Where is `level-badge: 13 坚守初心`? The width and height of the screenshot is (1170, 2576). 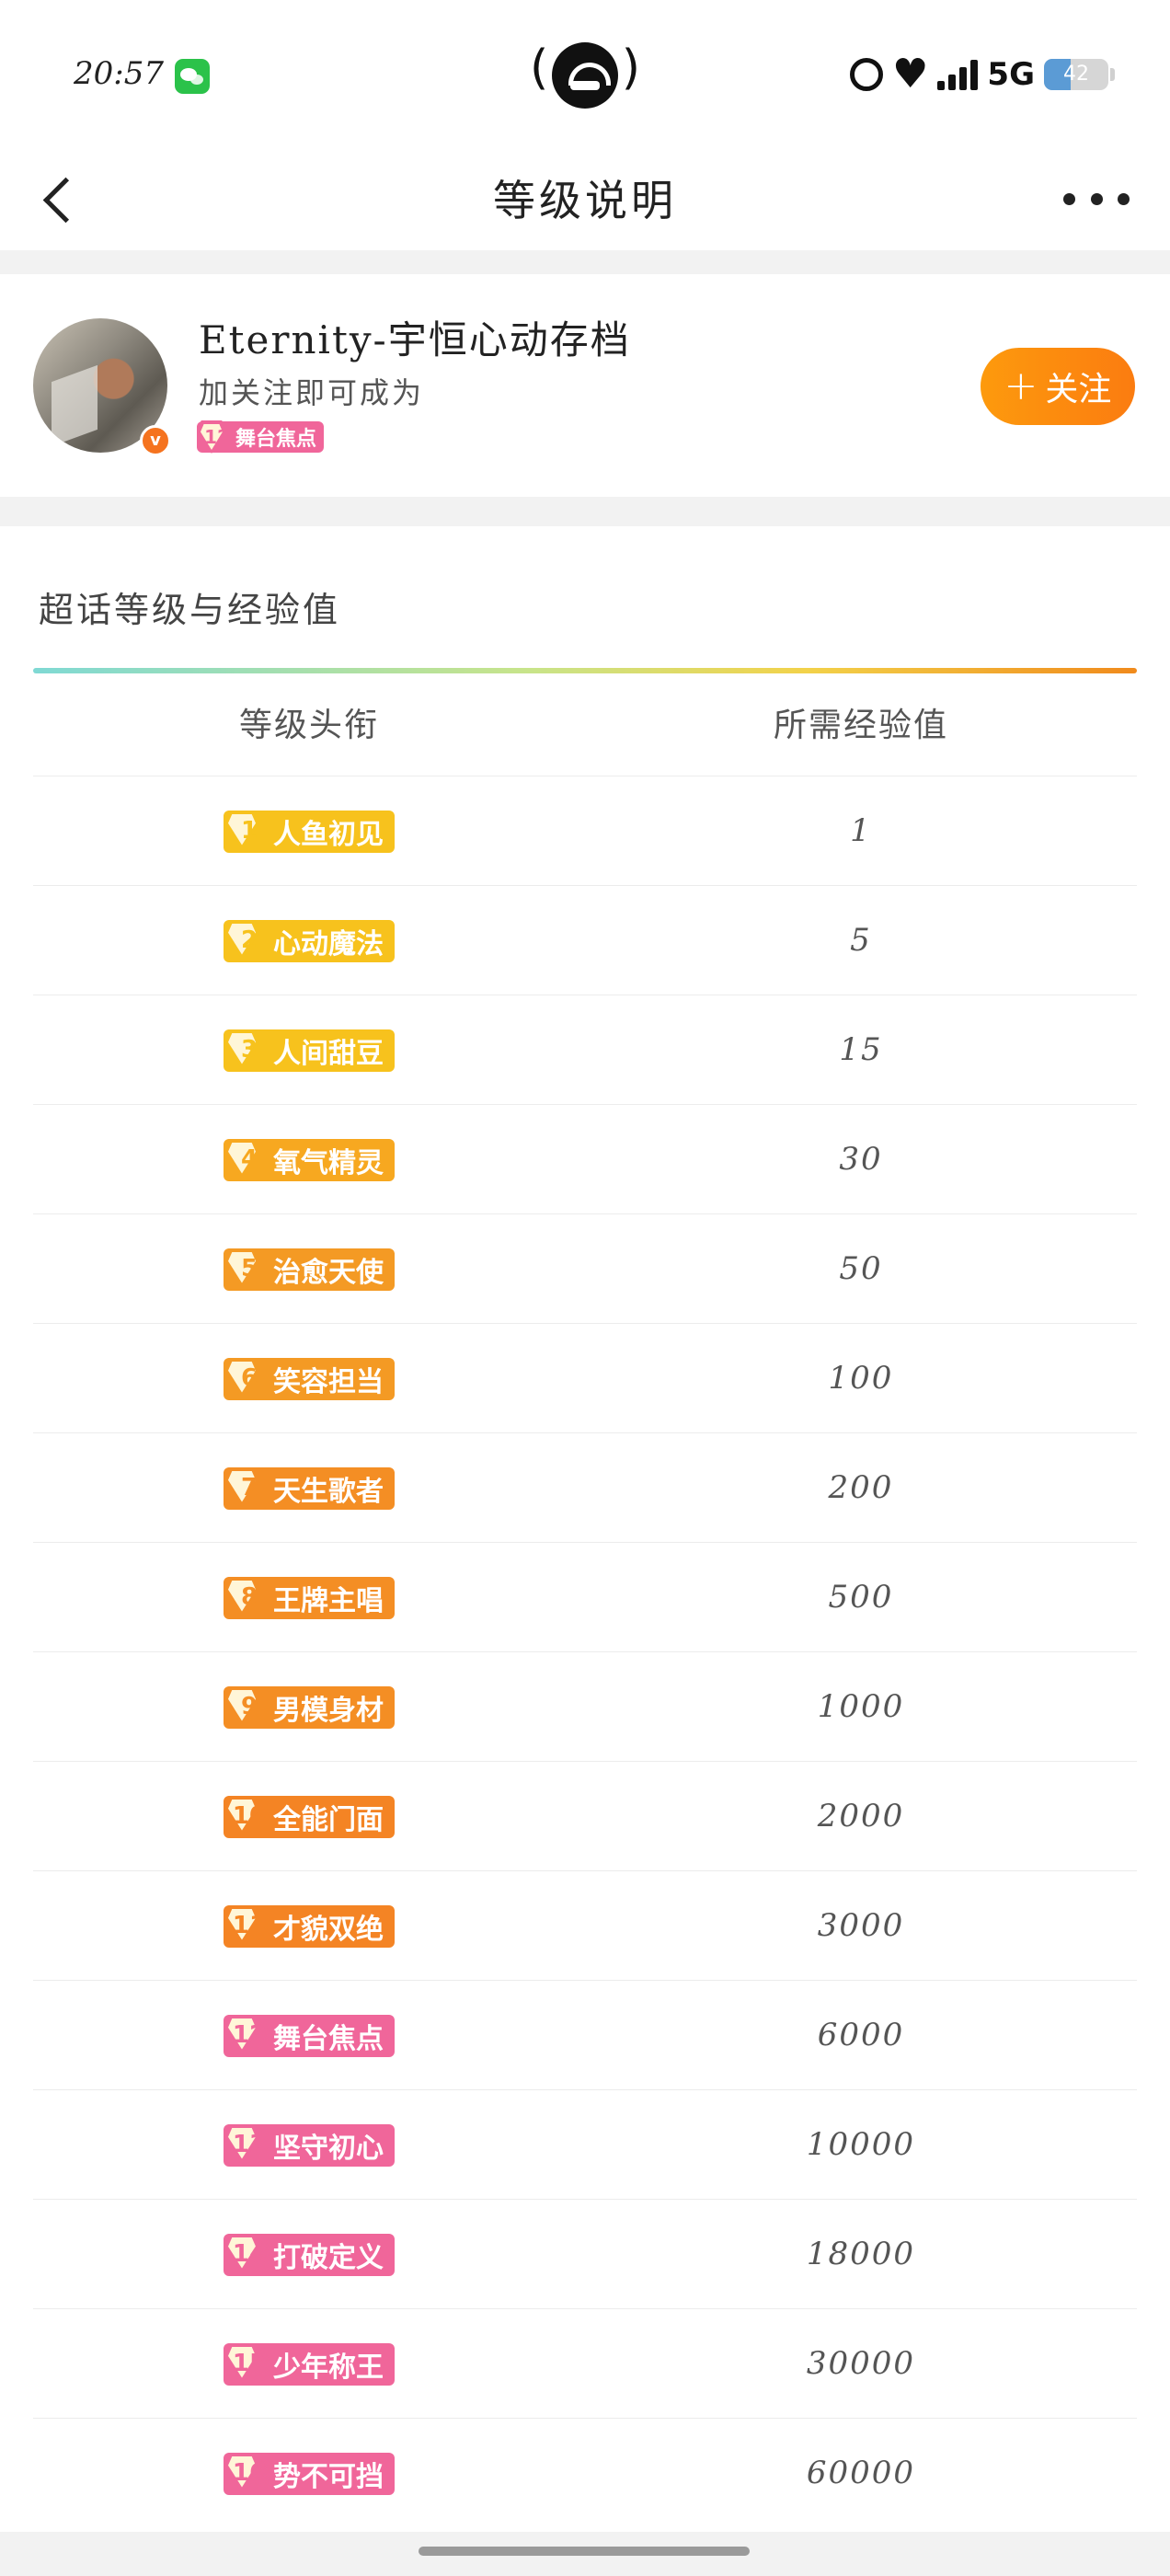
level-badge: 13 坚守初心 is located at coordinates (309, 2145).